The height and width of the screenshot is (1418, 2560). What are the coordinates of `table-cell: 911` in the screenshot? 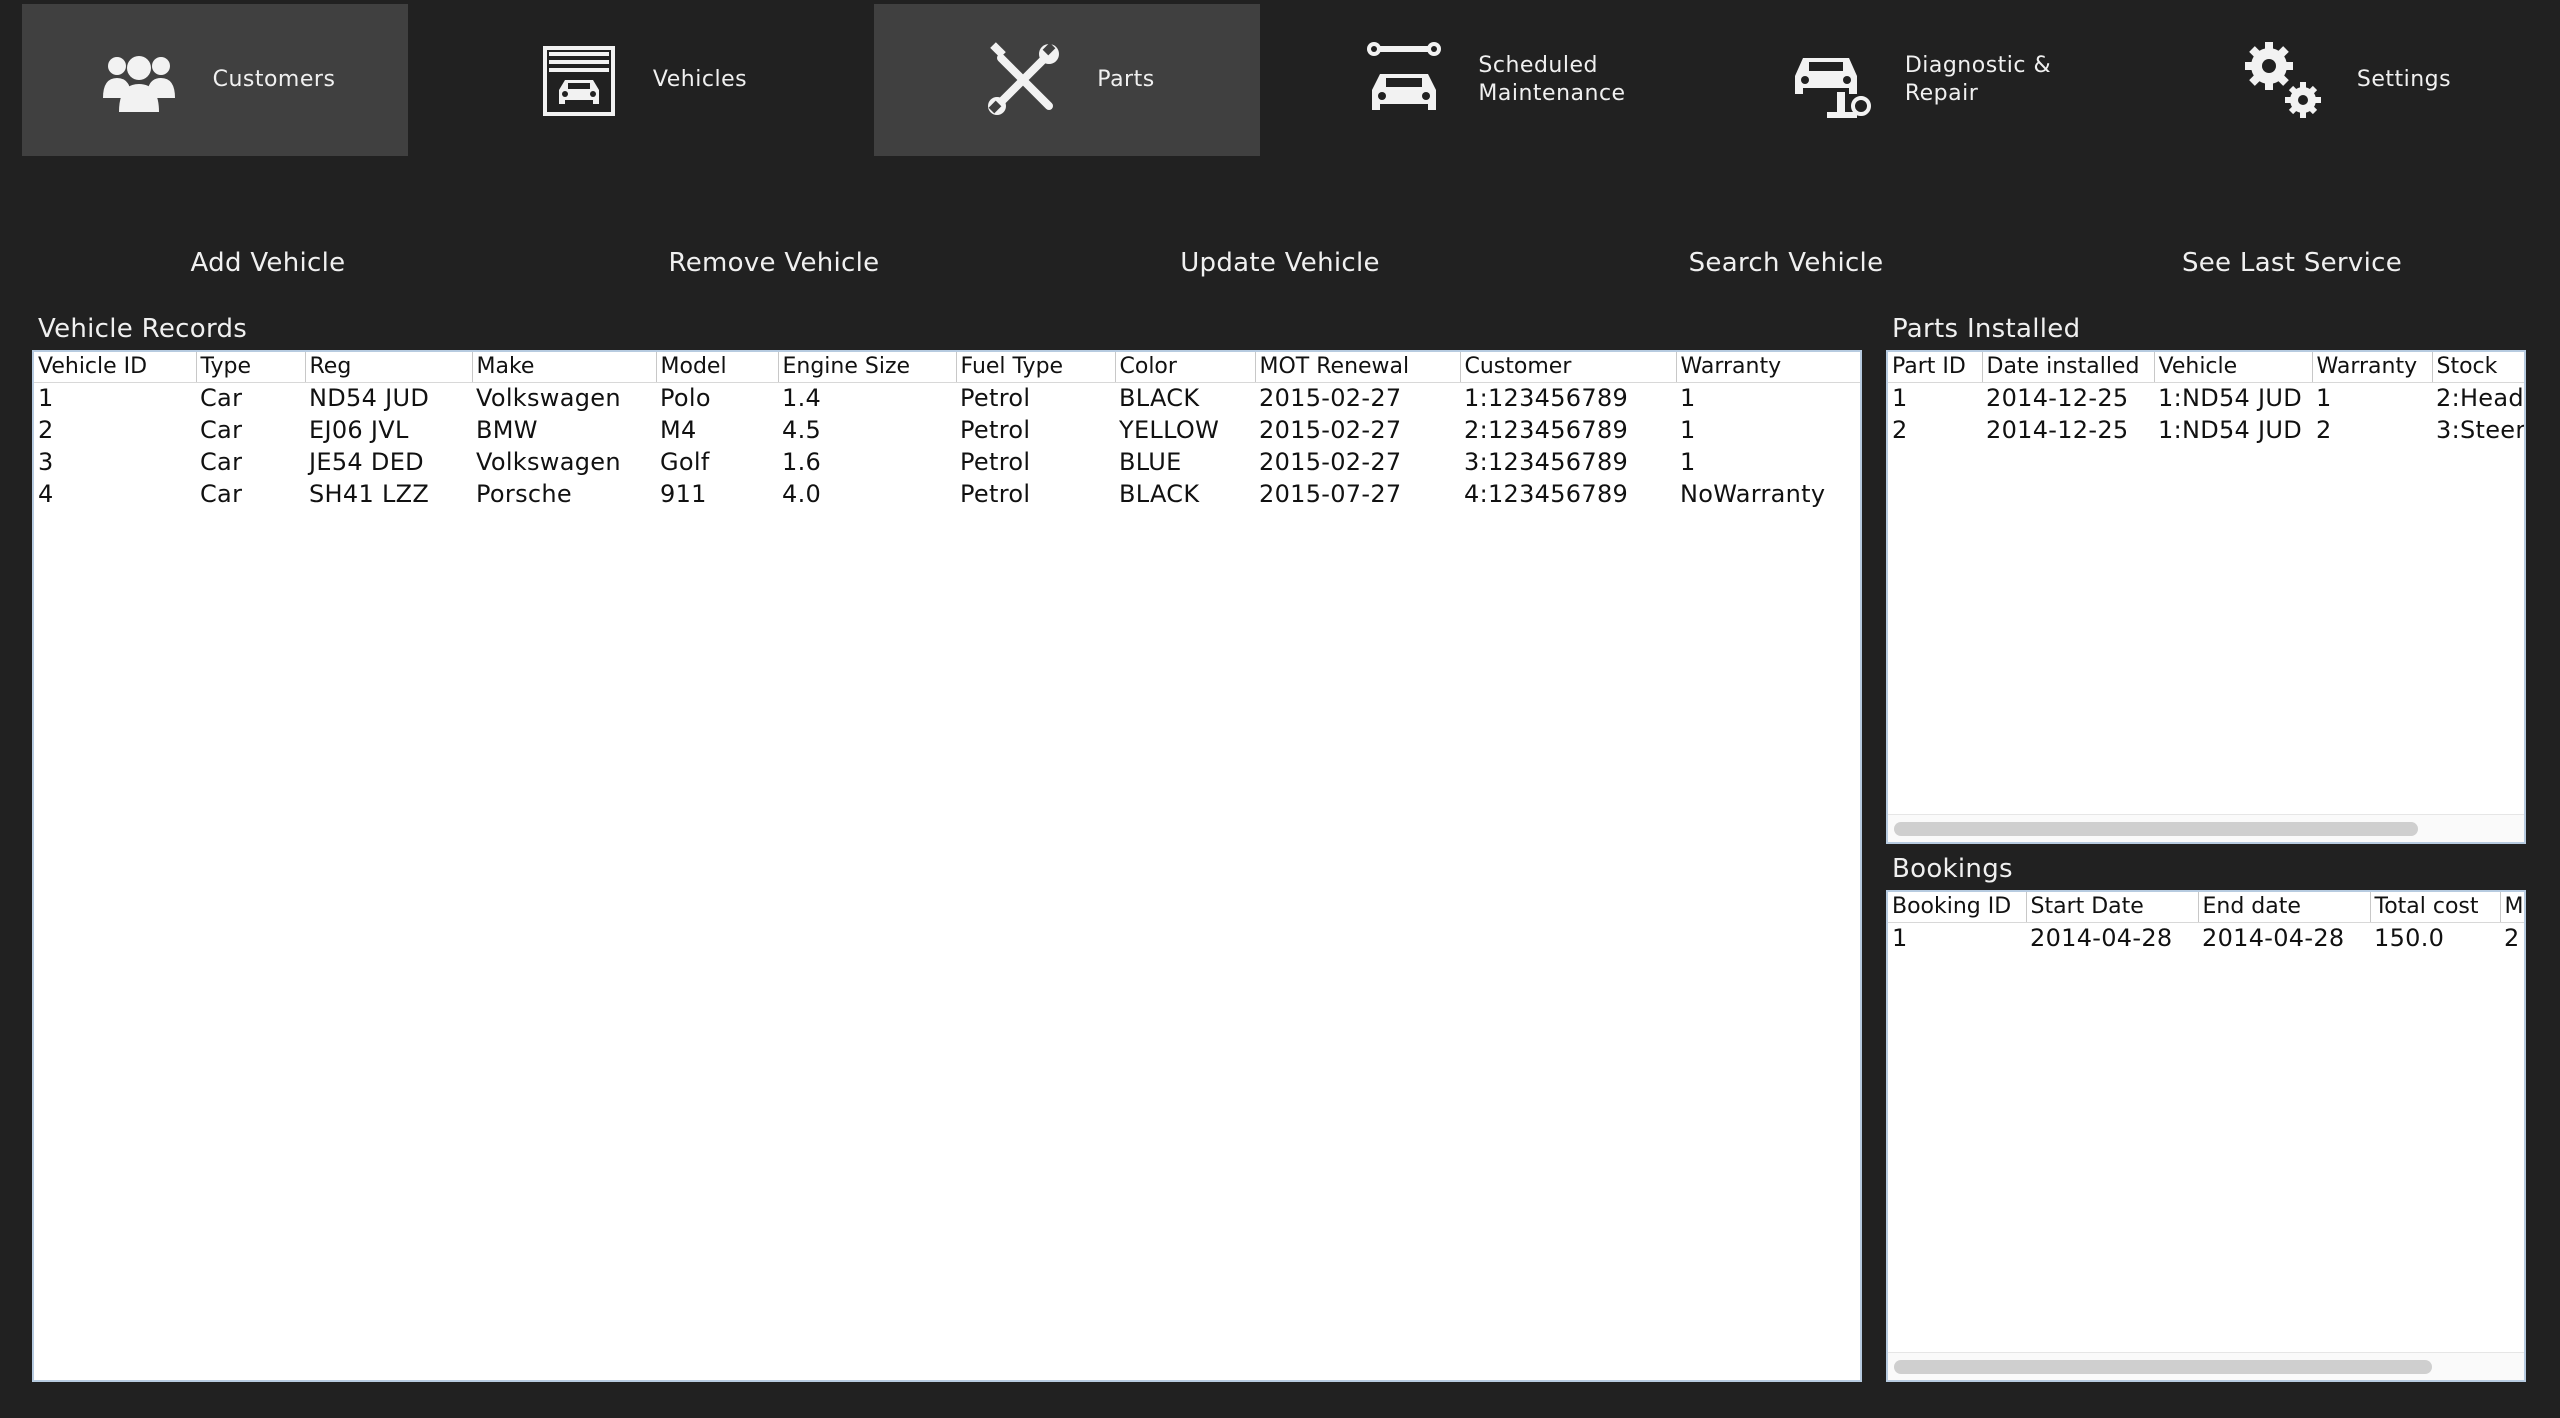 It's located at (683, 494).